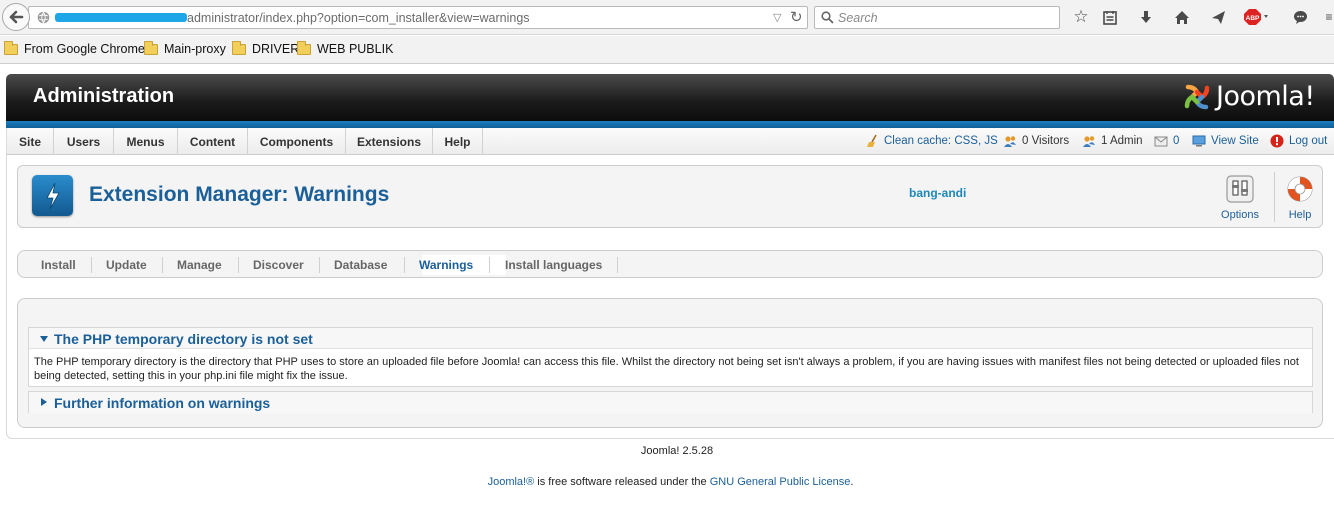 The image size is (1334, 505). Describe the element at coordinates (44, 339) in the screenshot. I see `expanded-arrow-icon` at that location.